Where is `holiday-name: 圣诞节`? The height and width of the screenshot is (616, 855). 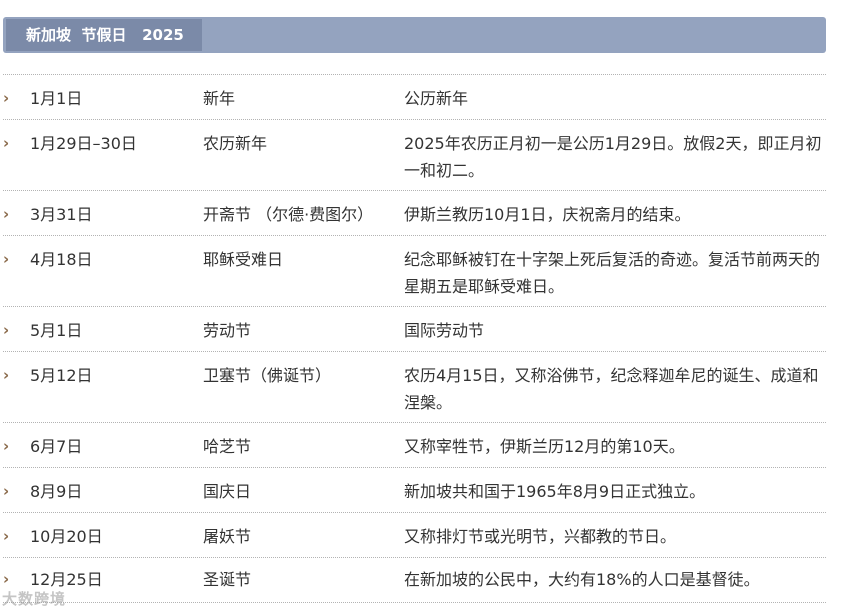
holiday-name: 圣诞节 is located at coordinates (227, 579).